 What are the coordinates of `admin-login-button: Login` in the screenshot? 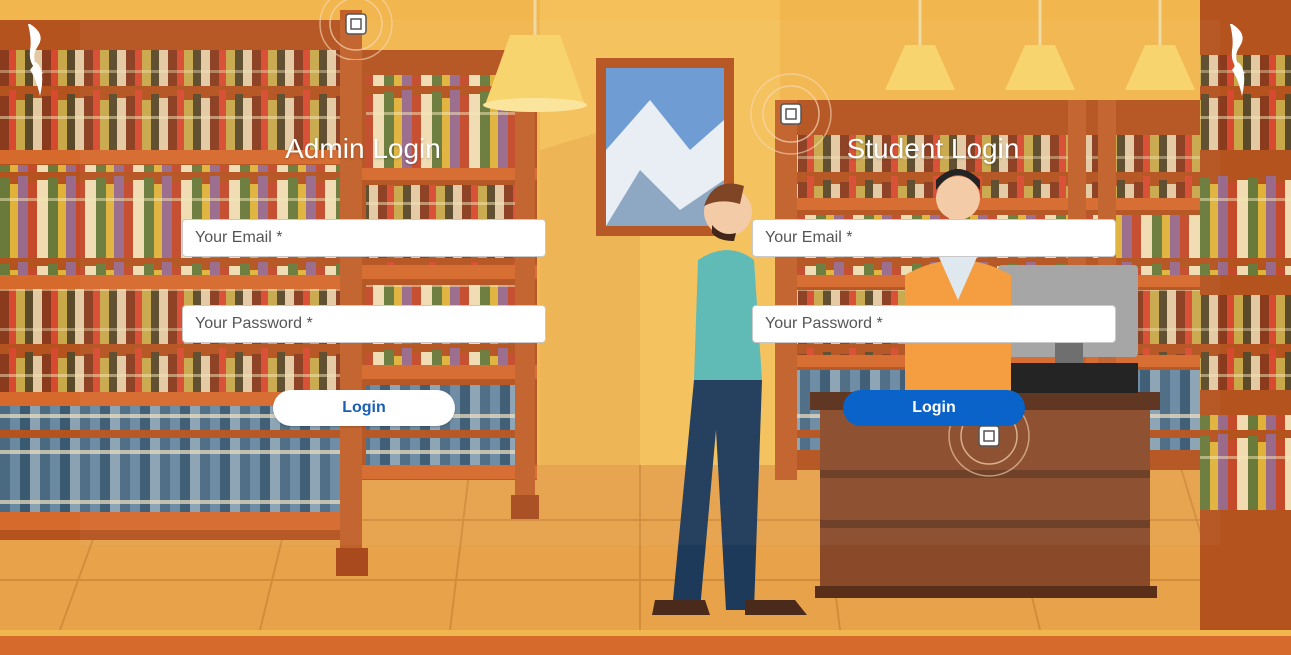 It's located at (364, 408).